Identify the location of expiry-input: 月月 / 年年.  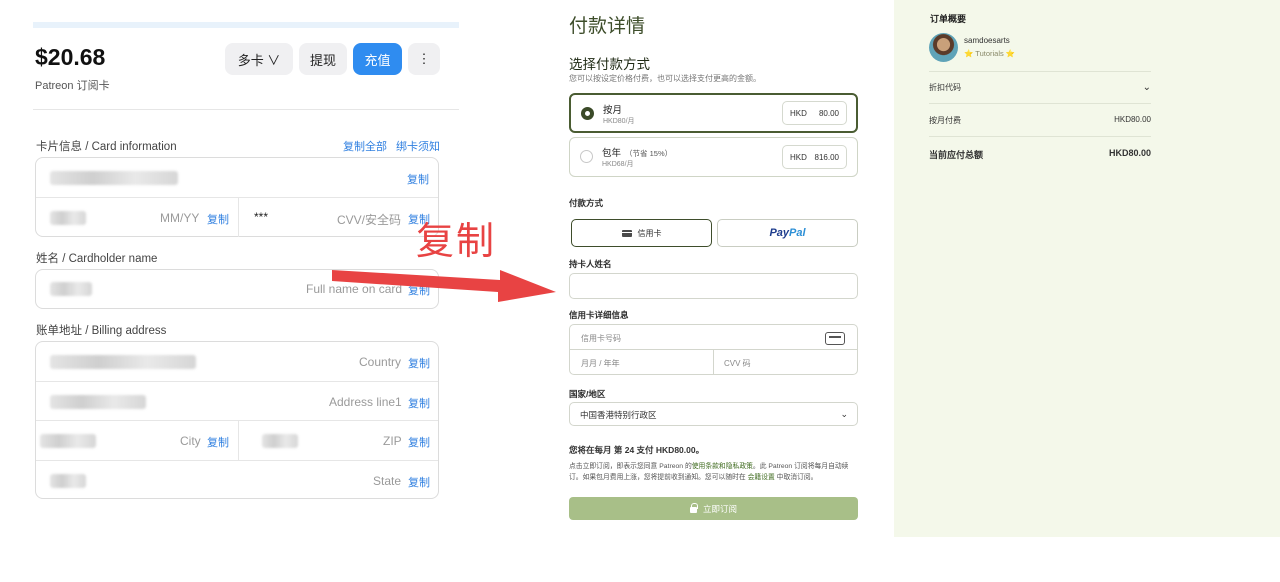
(642, 362).